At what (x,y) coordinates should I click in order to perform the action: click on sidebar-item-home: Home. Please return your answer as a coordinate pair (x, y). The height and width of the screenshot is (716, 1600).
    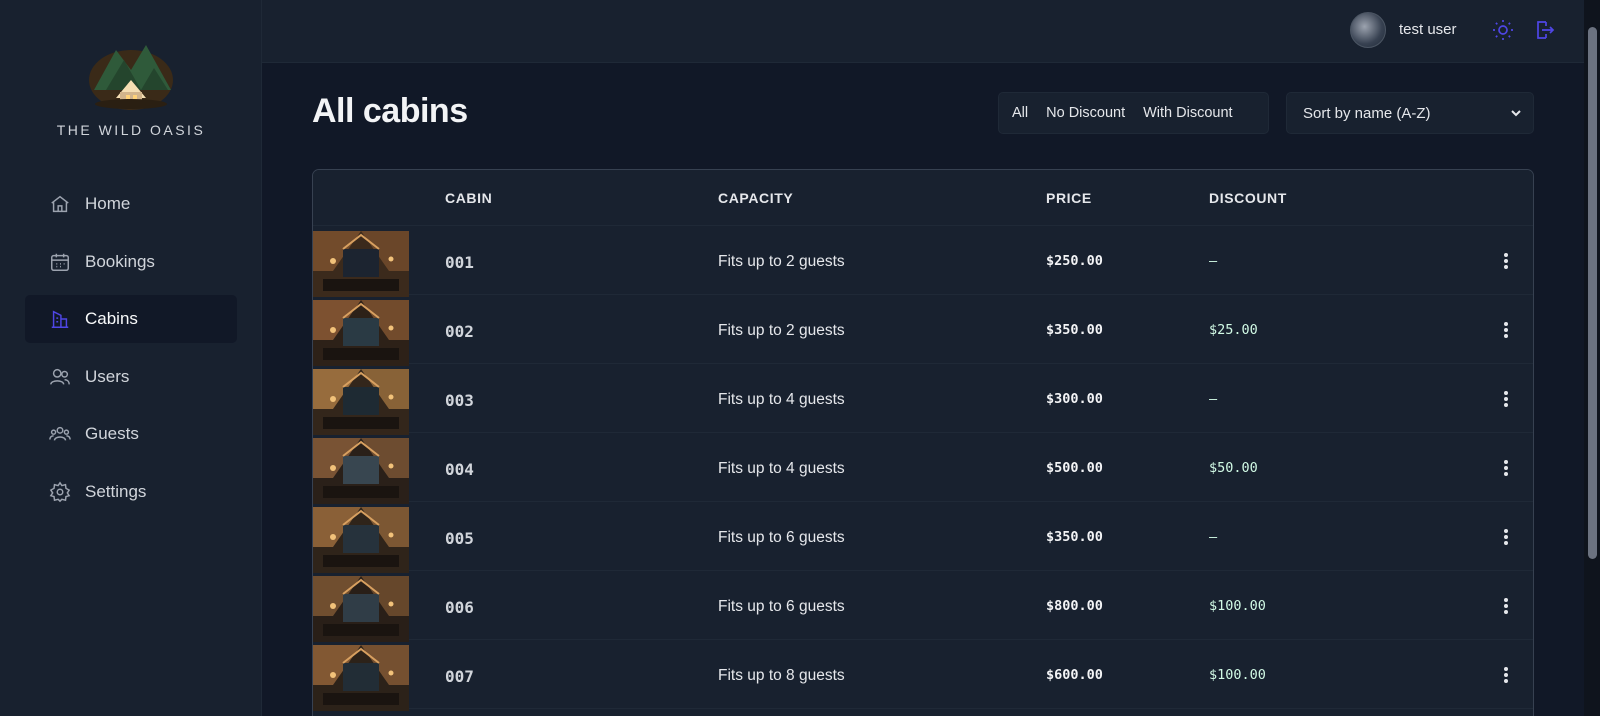
    Looking at the image, I should click on (131, 204).